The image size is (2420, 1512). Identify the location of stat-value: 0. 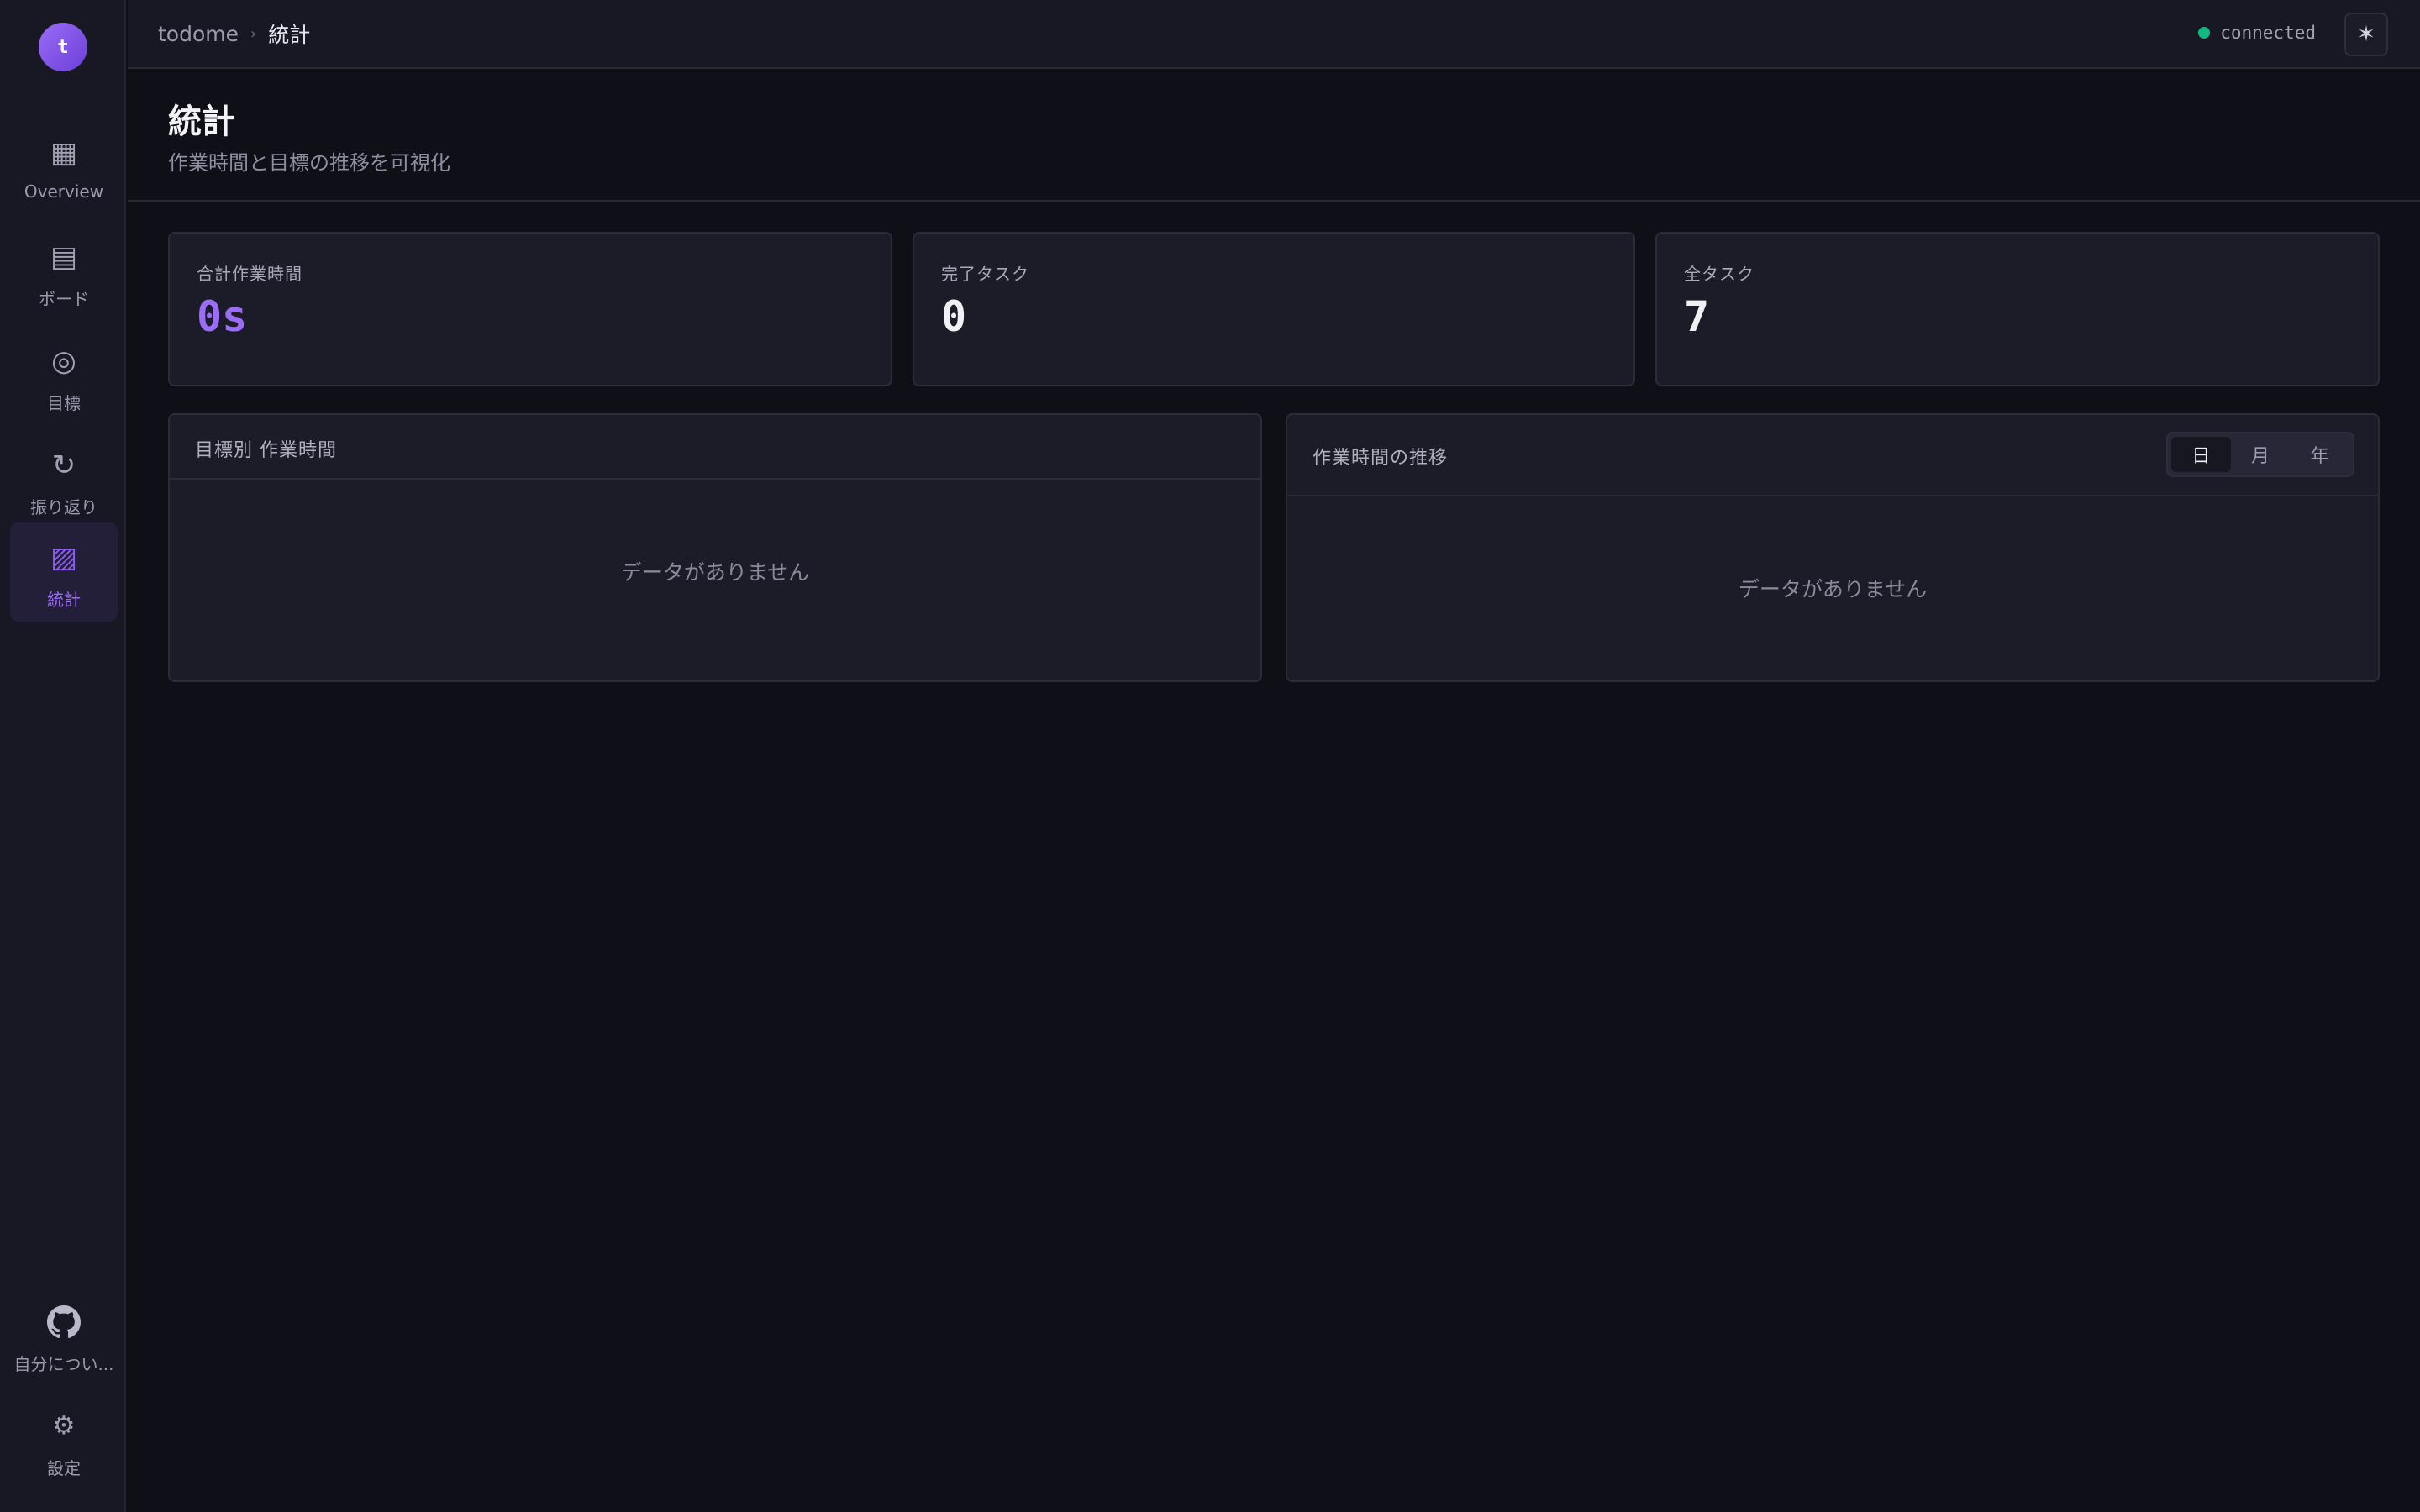
(954, 316).